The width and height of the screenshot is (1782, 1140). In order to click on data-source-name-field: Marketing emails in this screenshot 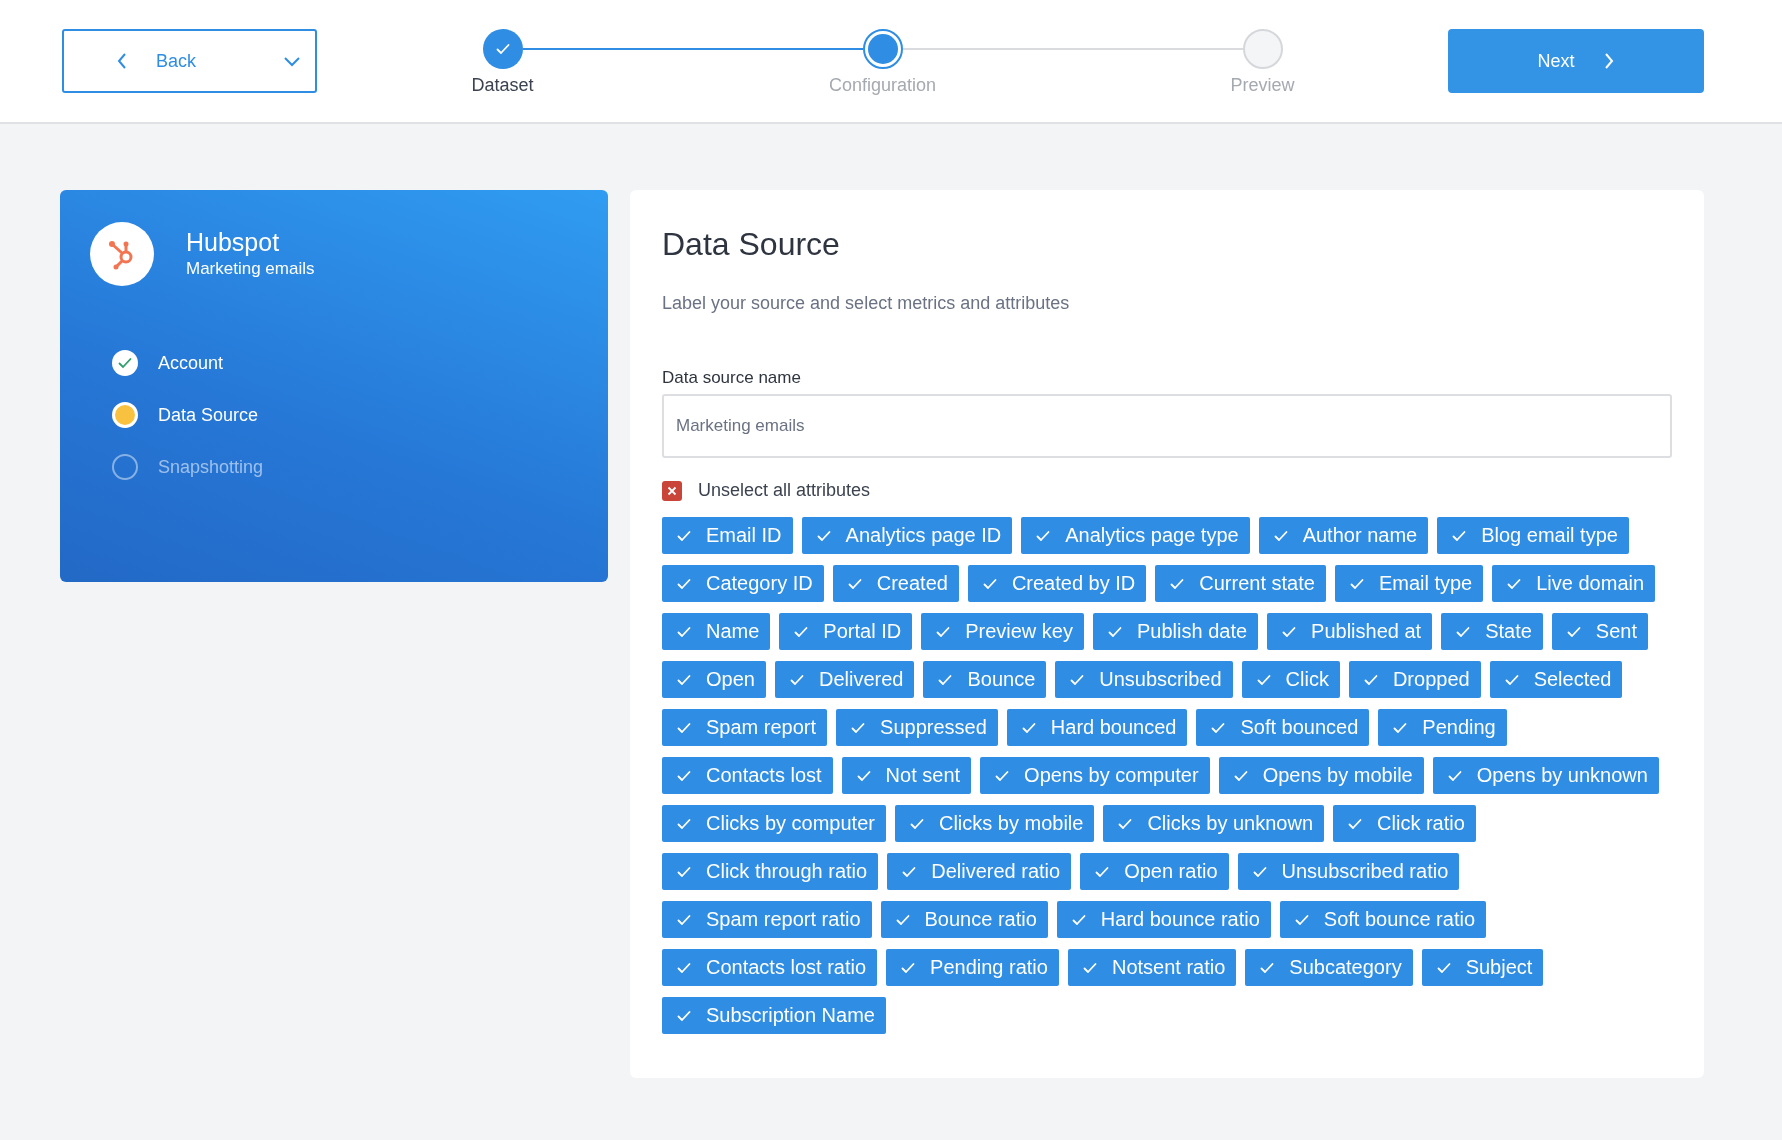, I will do `click(1167, 426)`.